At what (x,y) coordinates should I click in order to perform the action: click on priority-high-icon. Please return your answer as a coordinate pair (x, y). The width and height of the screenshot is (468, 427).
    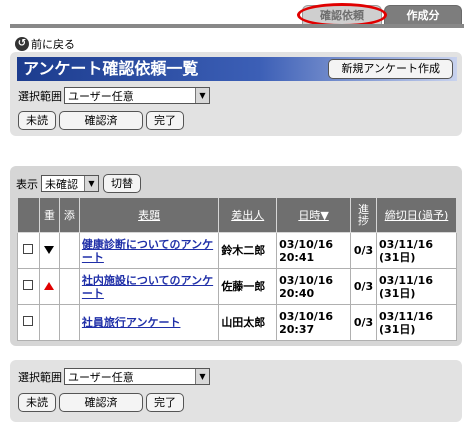
    Looking at the image, I should click on (49, 286).